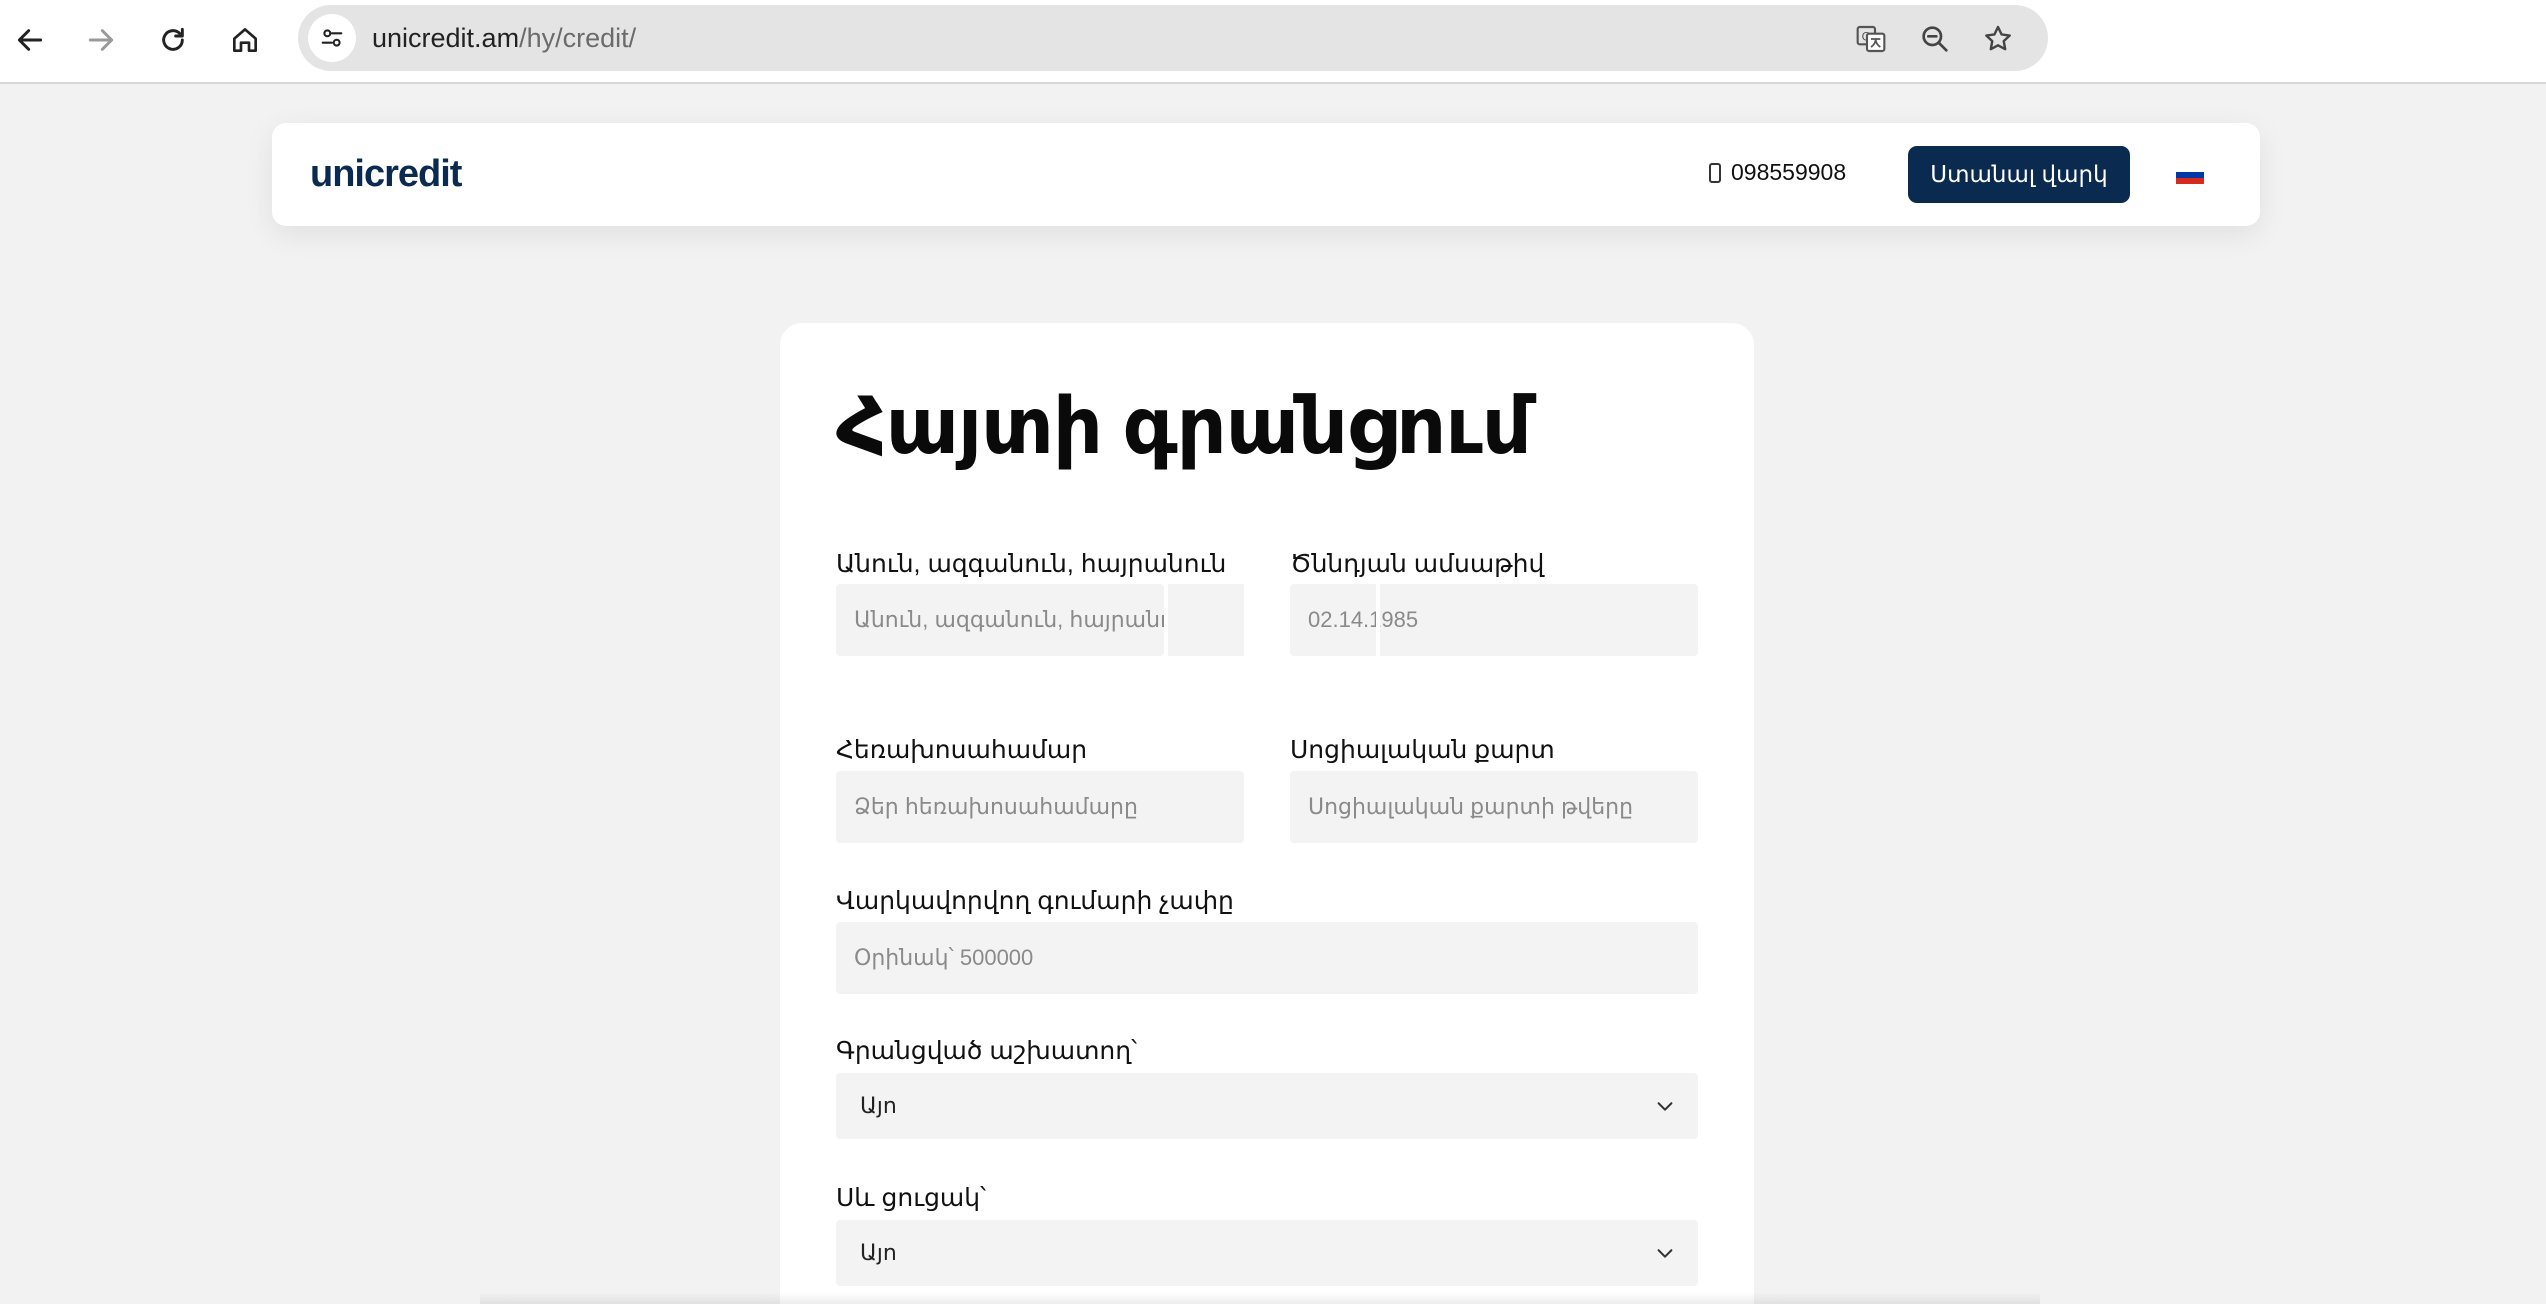 This screenshot has height=1304, width=2546. I want to click on zoom-button, so click(1935, 39).